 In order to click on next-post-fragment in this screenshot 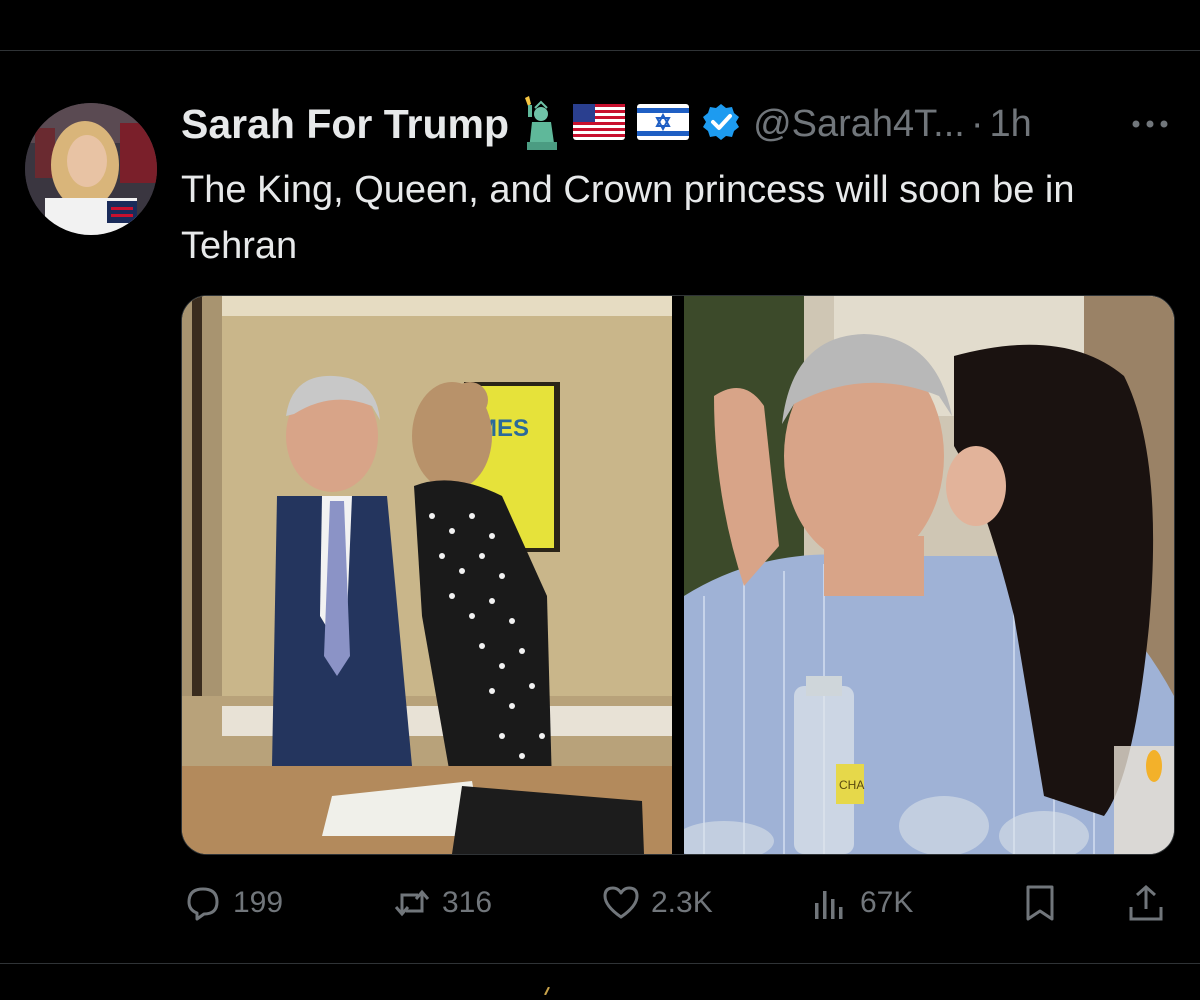, I will do `click(548, 989)`.